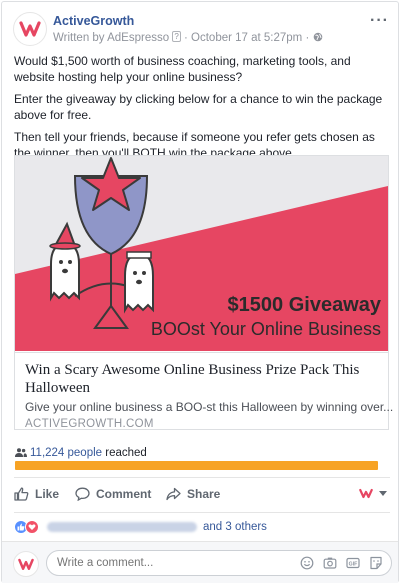 The height and width of the screenshot is (584, 400). I want to click on like-label: Like, so click(47, 494).